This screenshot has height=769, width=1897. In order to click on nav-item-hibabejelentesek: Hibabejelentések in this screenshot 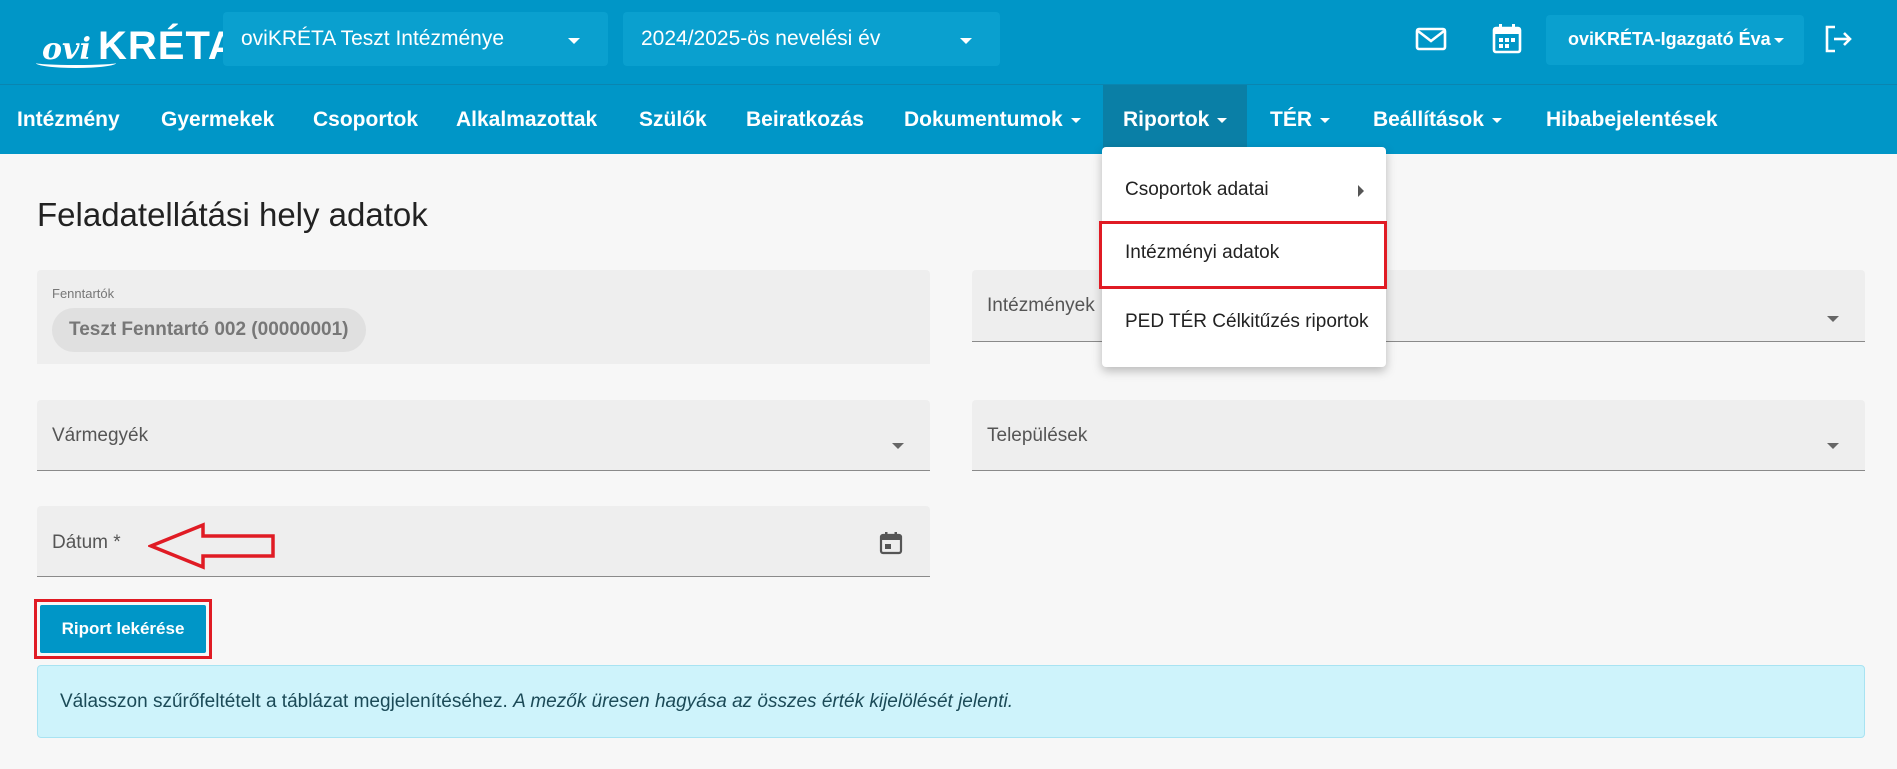, I will do `click(1632, 120)`.